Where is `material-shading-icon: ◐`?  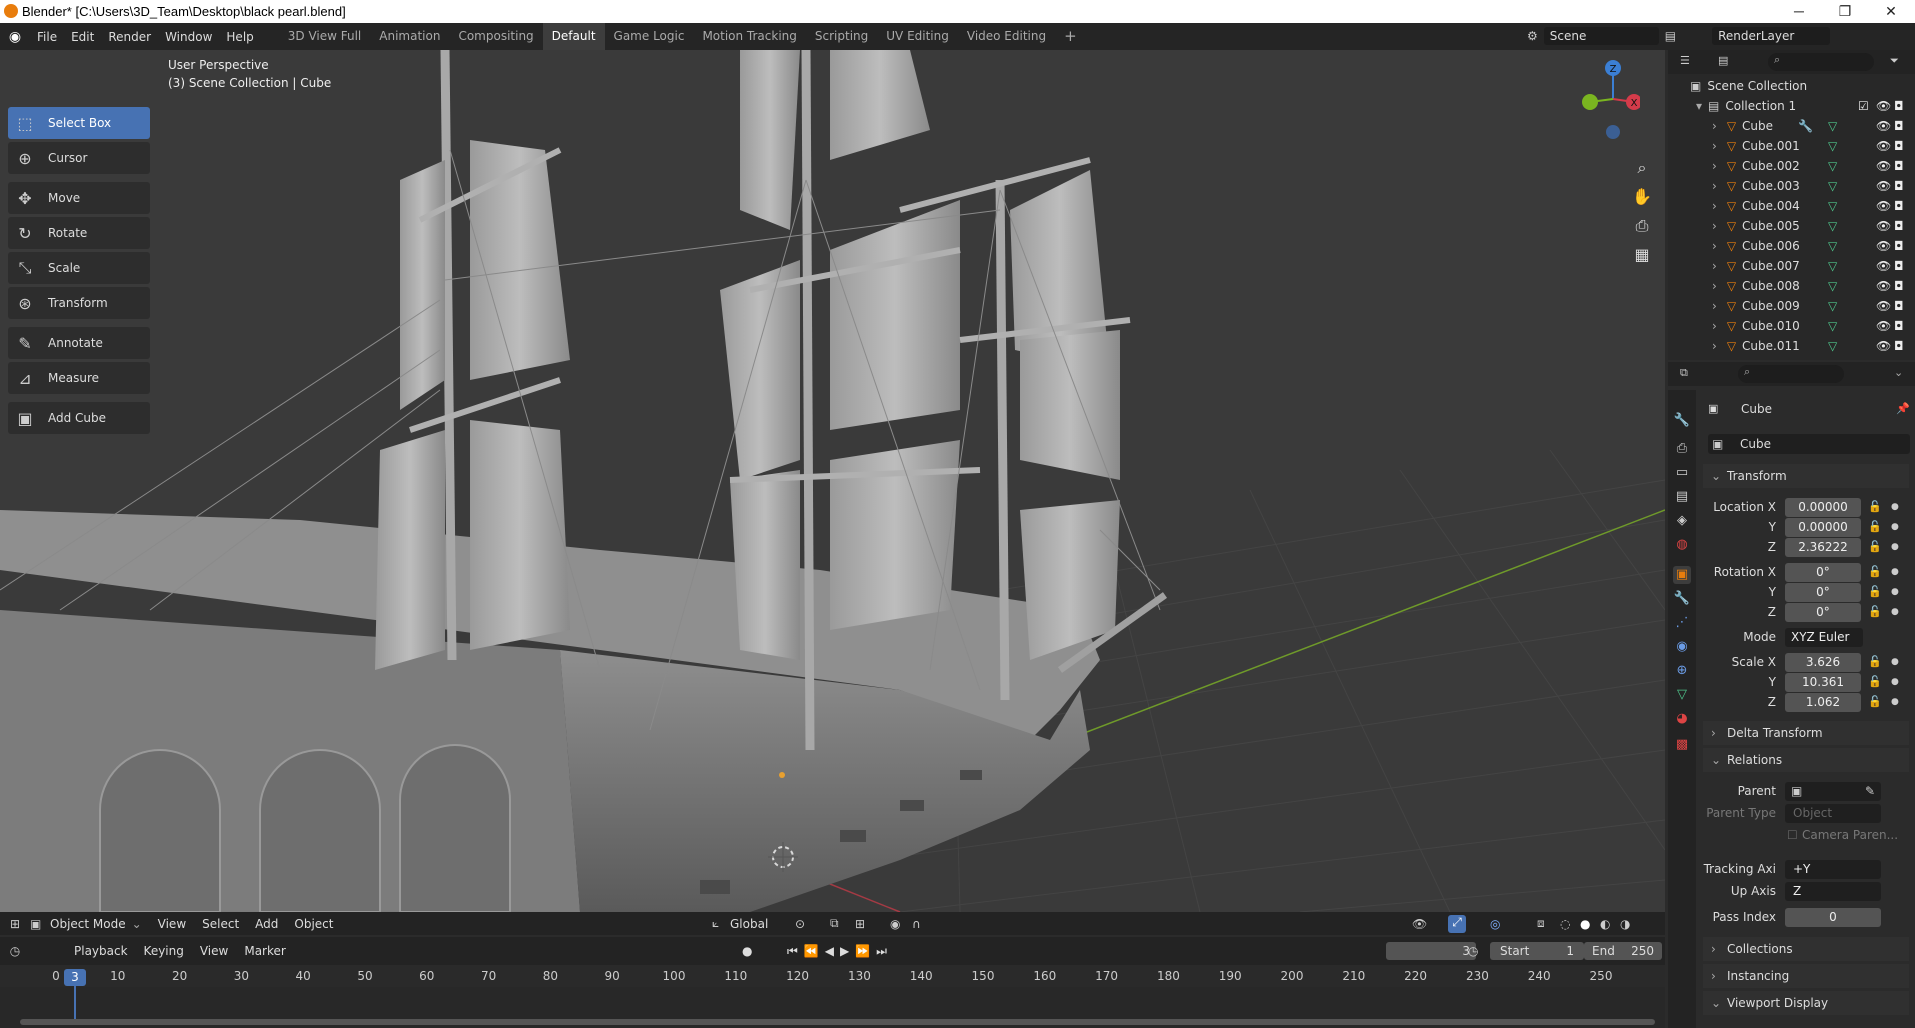
material-shading-icon: ◐ is located at coordinates (1605, 924).